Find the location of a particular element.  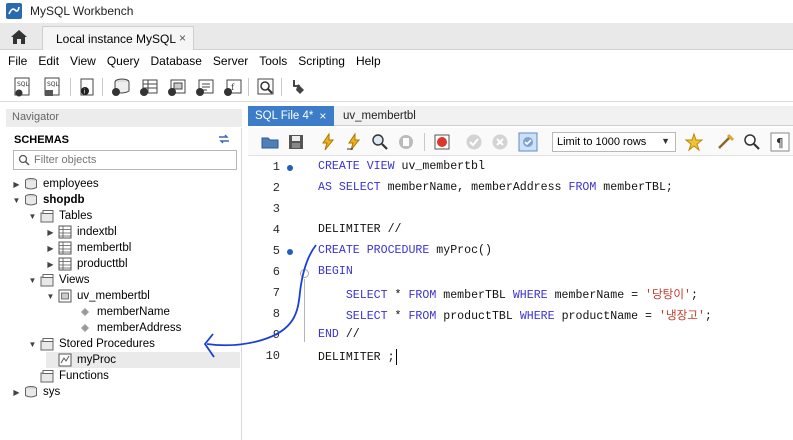

tree-item-producttbl: ▶ producttbl is located at coordinates (87, 264).